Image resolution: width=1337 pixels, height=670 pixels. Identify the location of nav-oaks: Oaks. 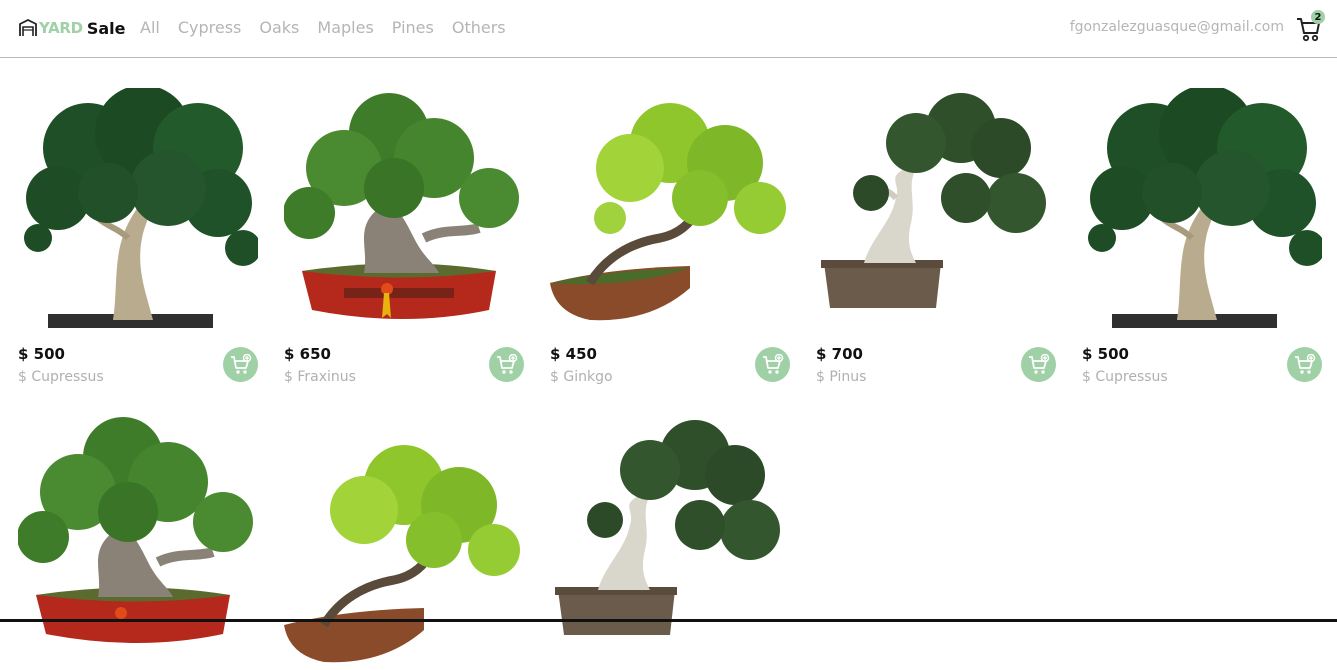
(279, 27).